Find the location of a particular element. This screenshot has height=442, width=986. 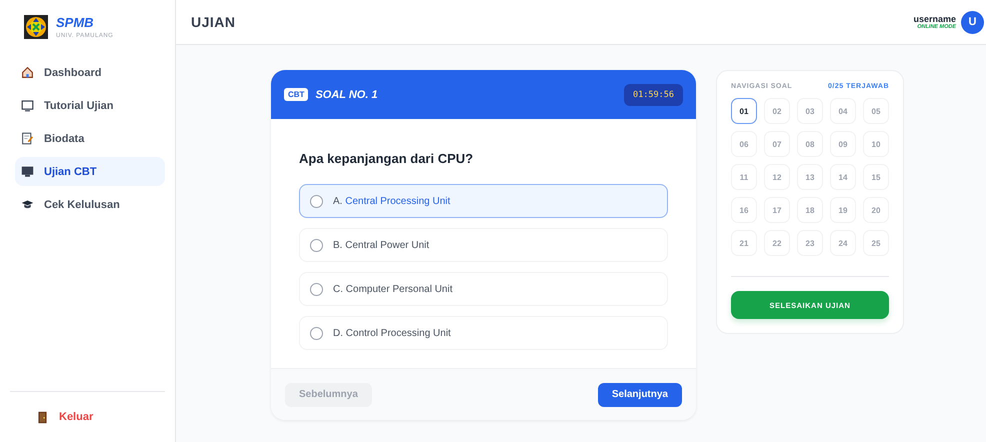

question-number-button: 15 is located at coordinates (876, 177).